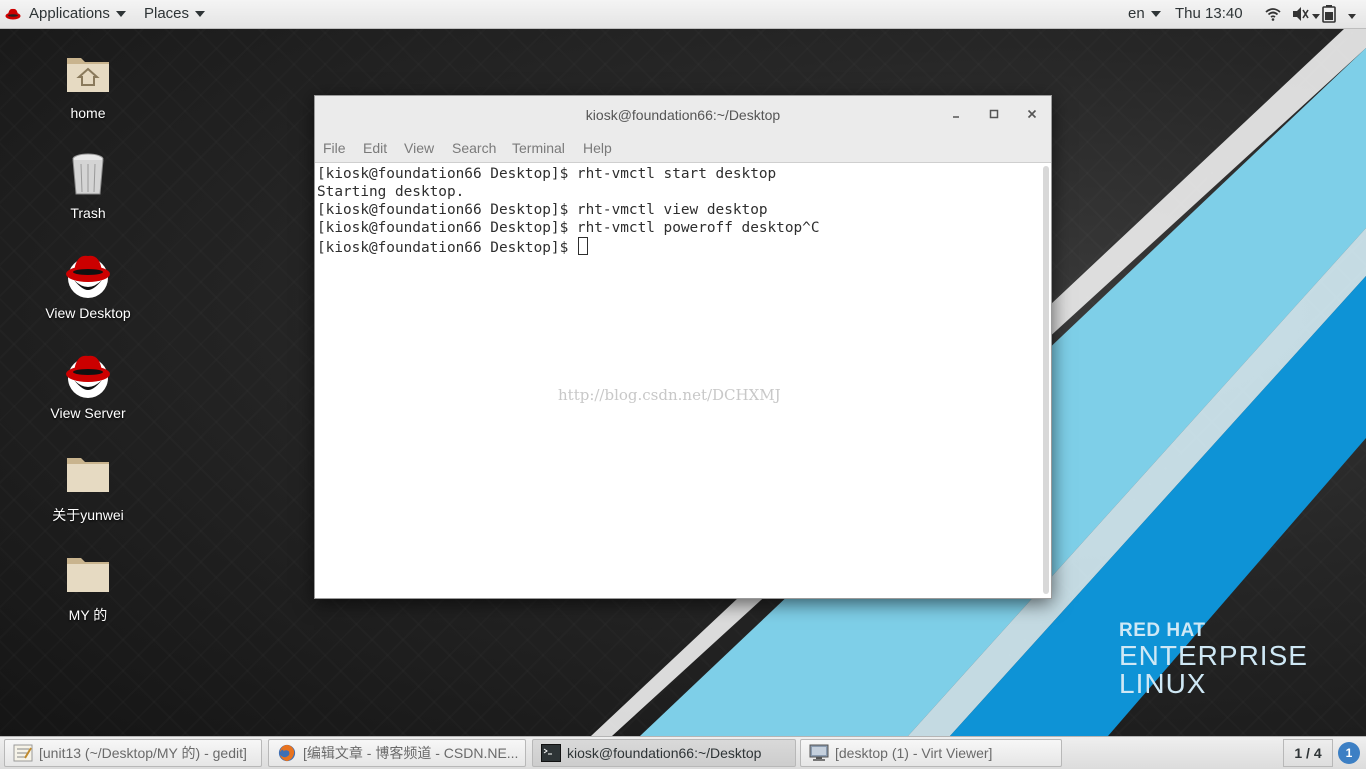 The height and width of the screenshot is (769, 1366). Describe the element at coordinates (582, 246) in the screenshot. I see `terminal-cursor` at that location.